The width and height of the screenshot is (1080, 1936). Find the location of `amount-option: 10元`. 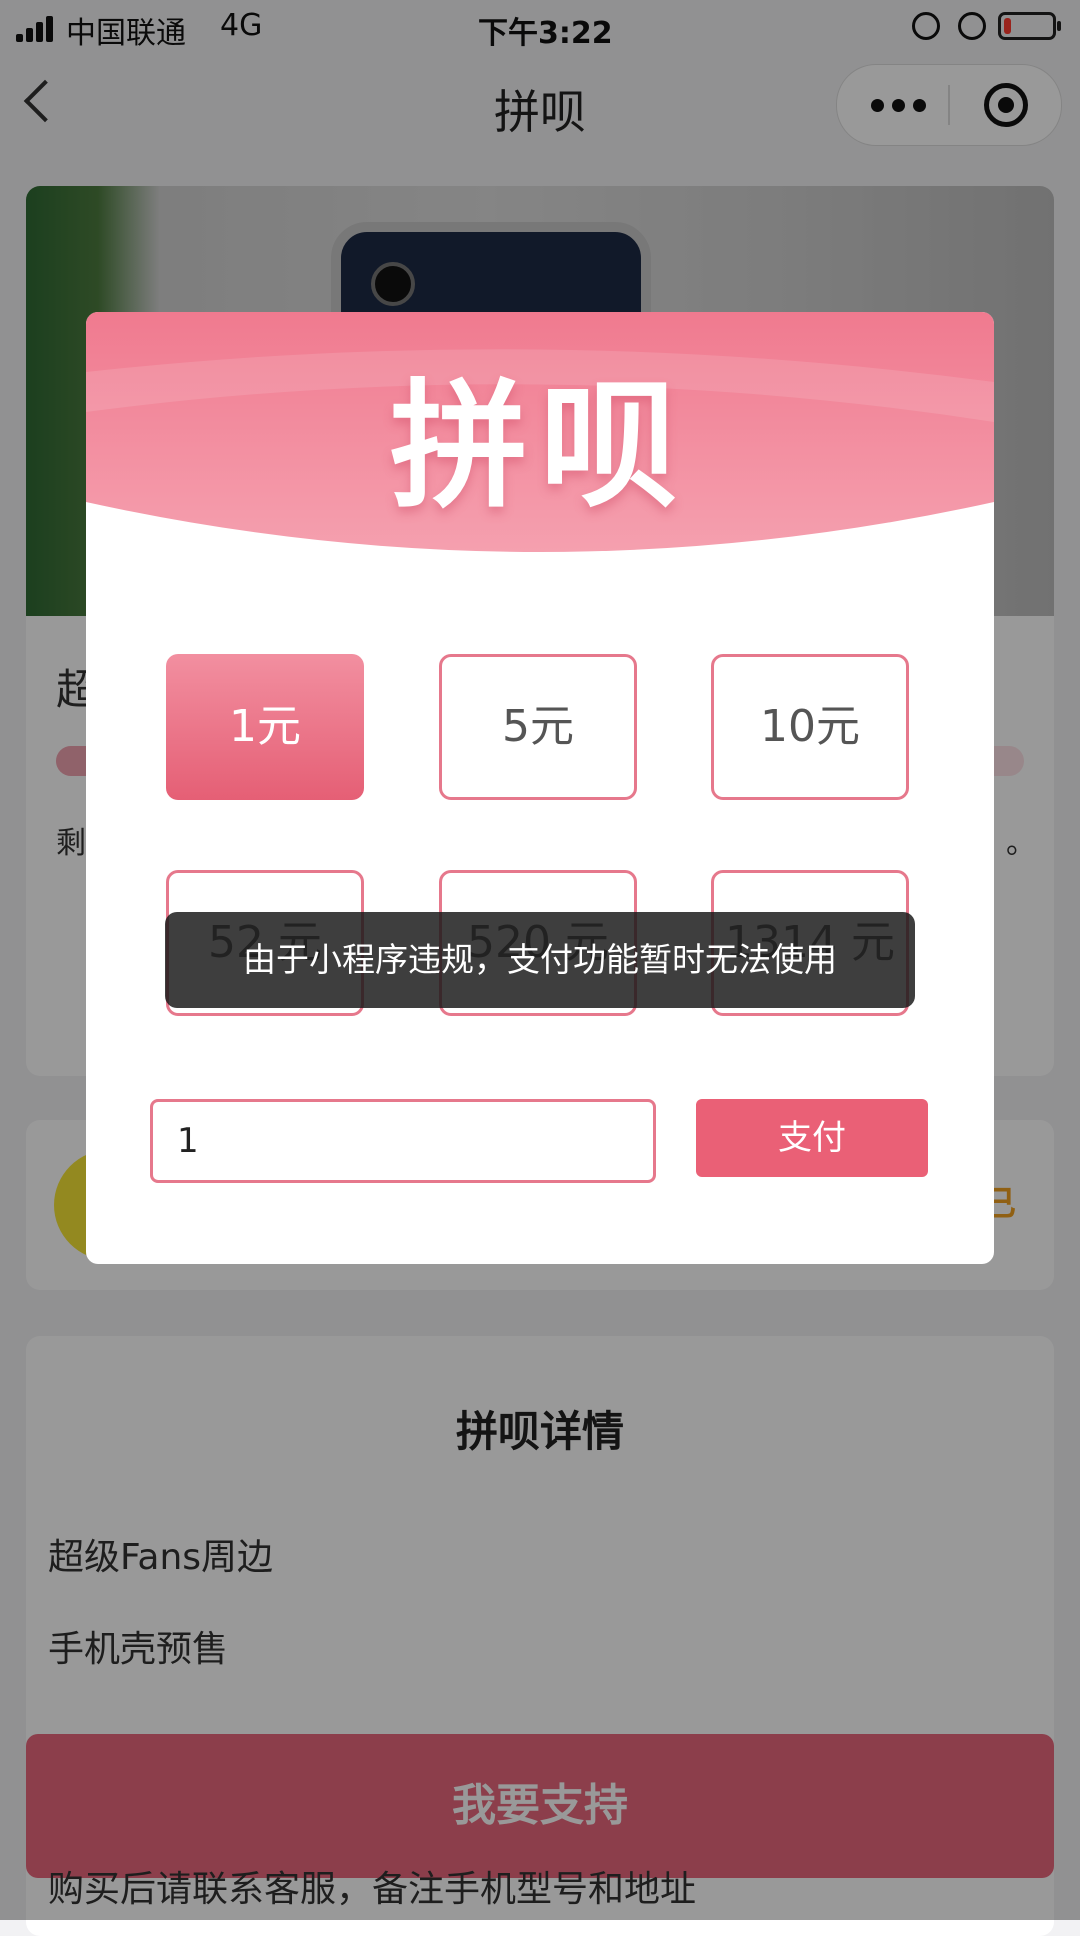

amount-option: 10元 is located at coordinates (810, 727).